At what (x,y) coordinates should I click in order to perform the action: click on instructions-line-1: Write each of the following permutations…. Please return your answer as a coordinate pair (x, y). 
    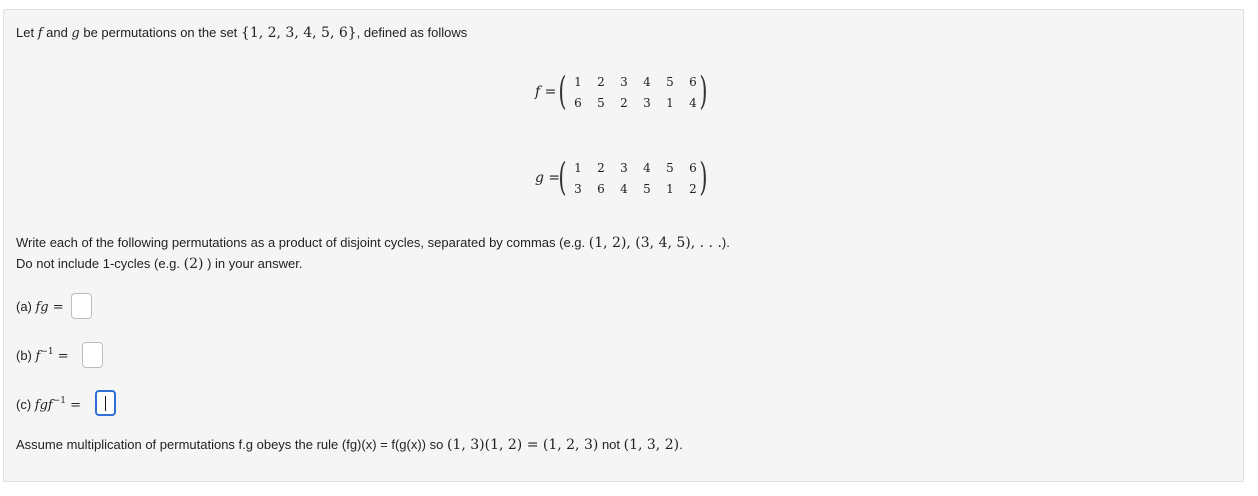
    Looking at the image, I should click on (373, 243).